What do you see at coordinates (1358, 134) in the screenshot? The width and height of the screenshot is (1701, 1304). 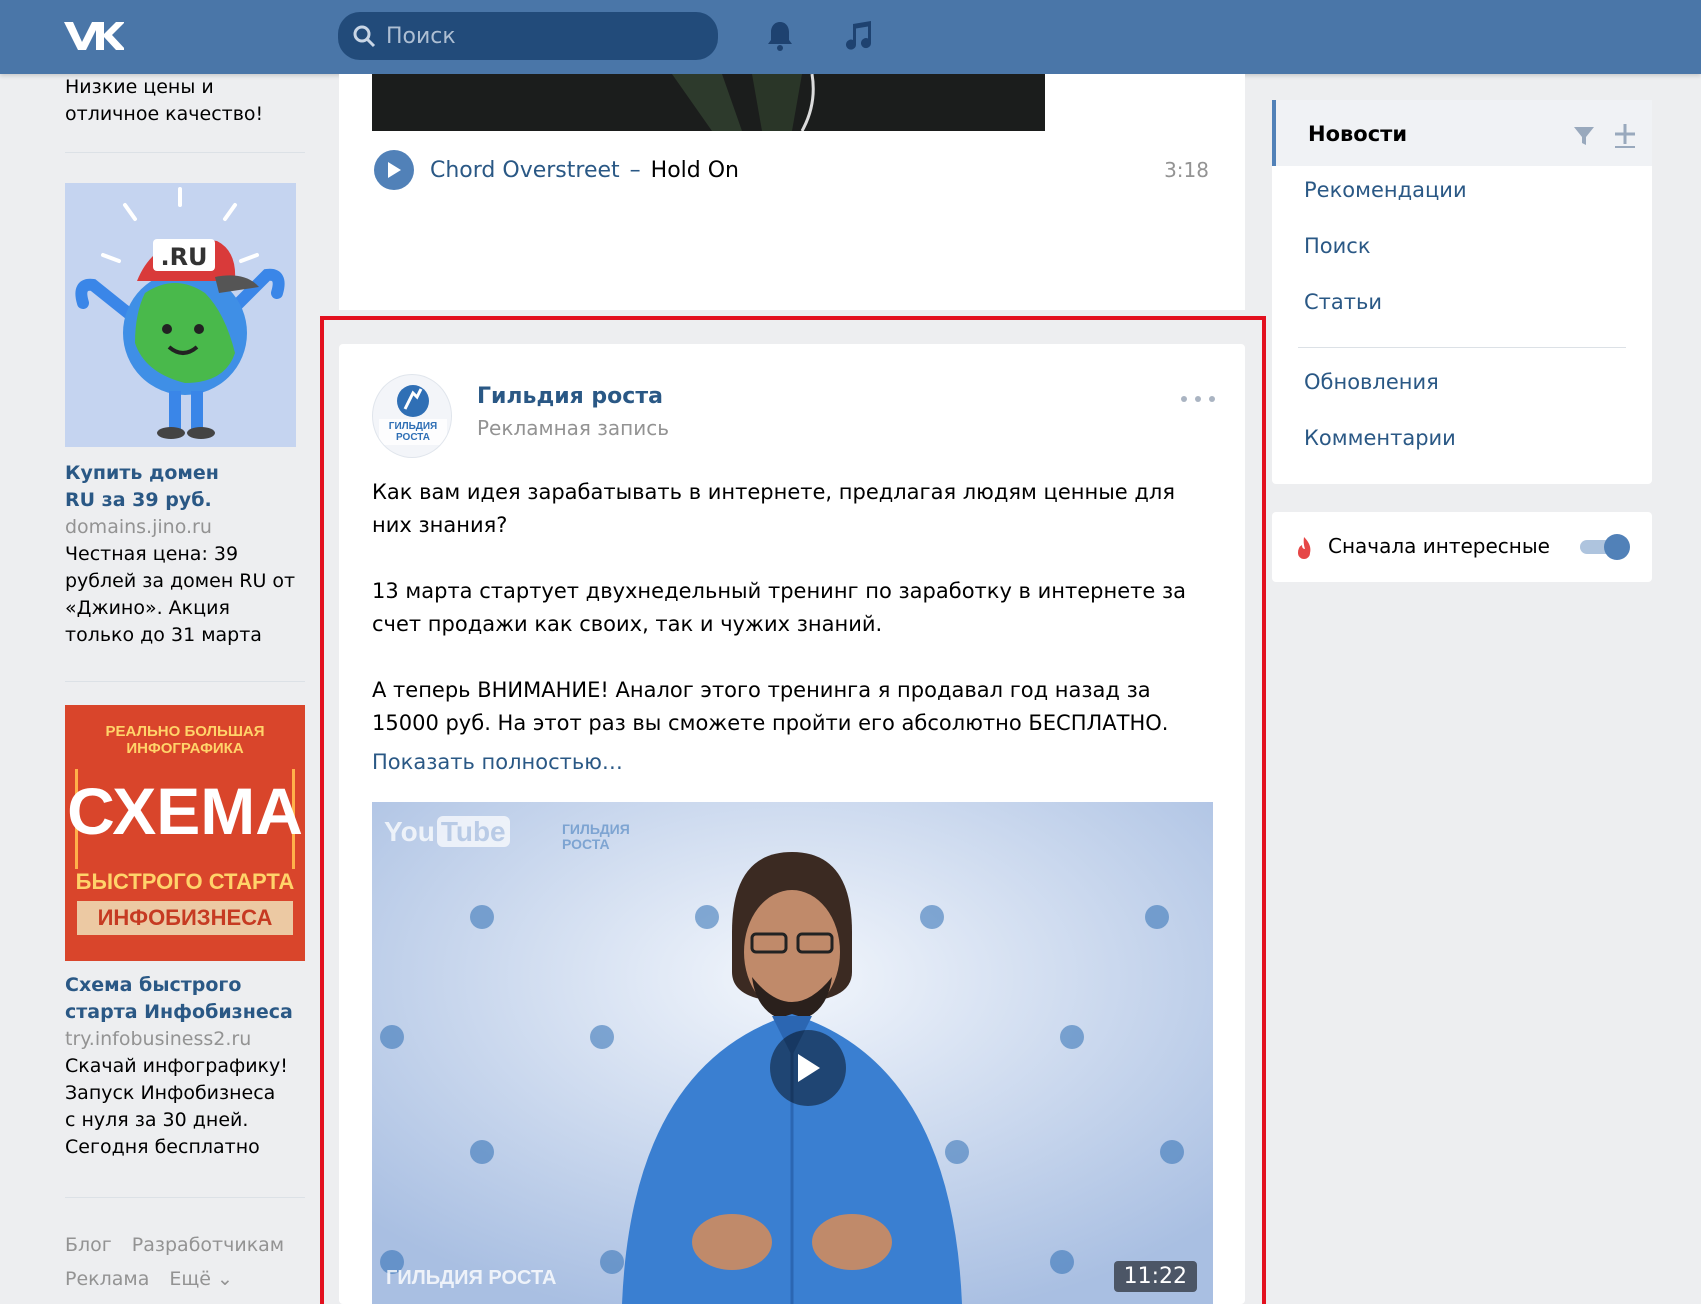 I see `menu-item-label: Новости` at bounding box center [1358, 134].